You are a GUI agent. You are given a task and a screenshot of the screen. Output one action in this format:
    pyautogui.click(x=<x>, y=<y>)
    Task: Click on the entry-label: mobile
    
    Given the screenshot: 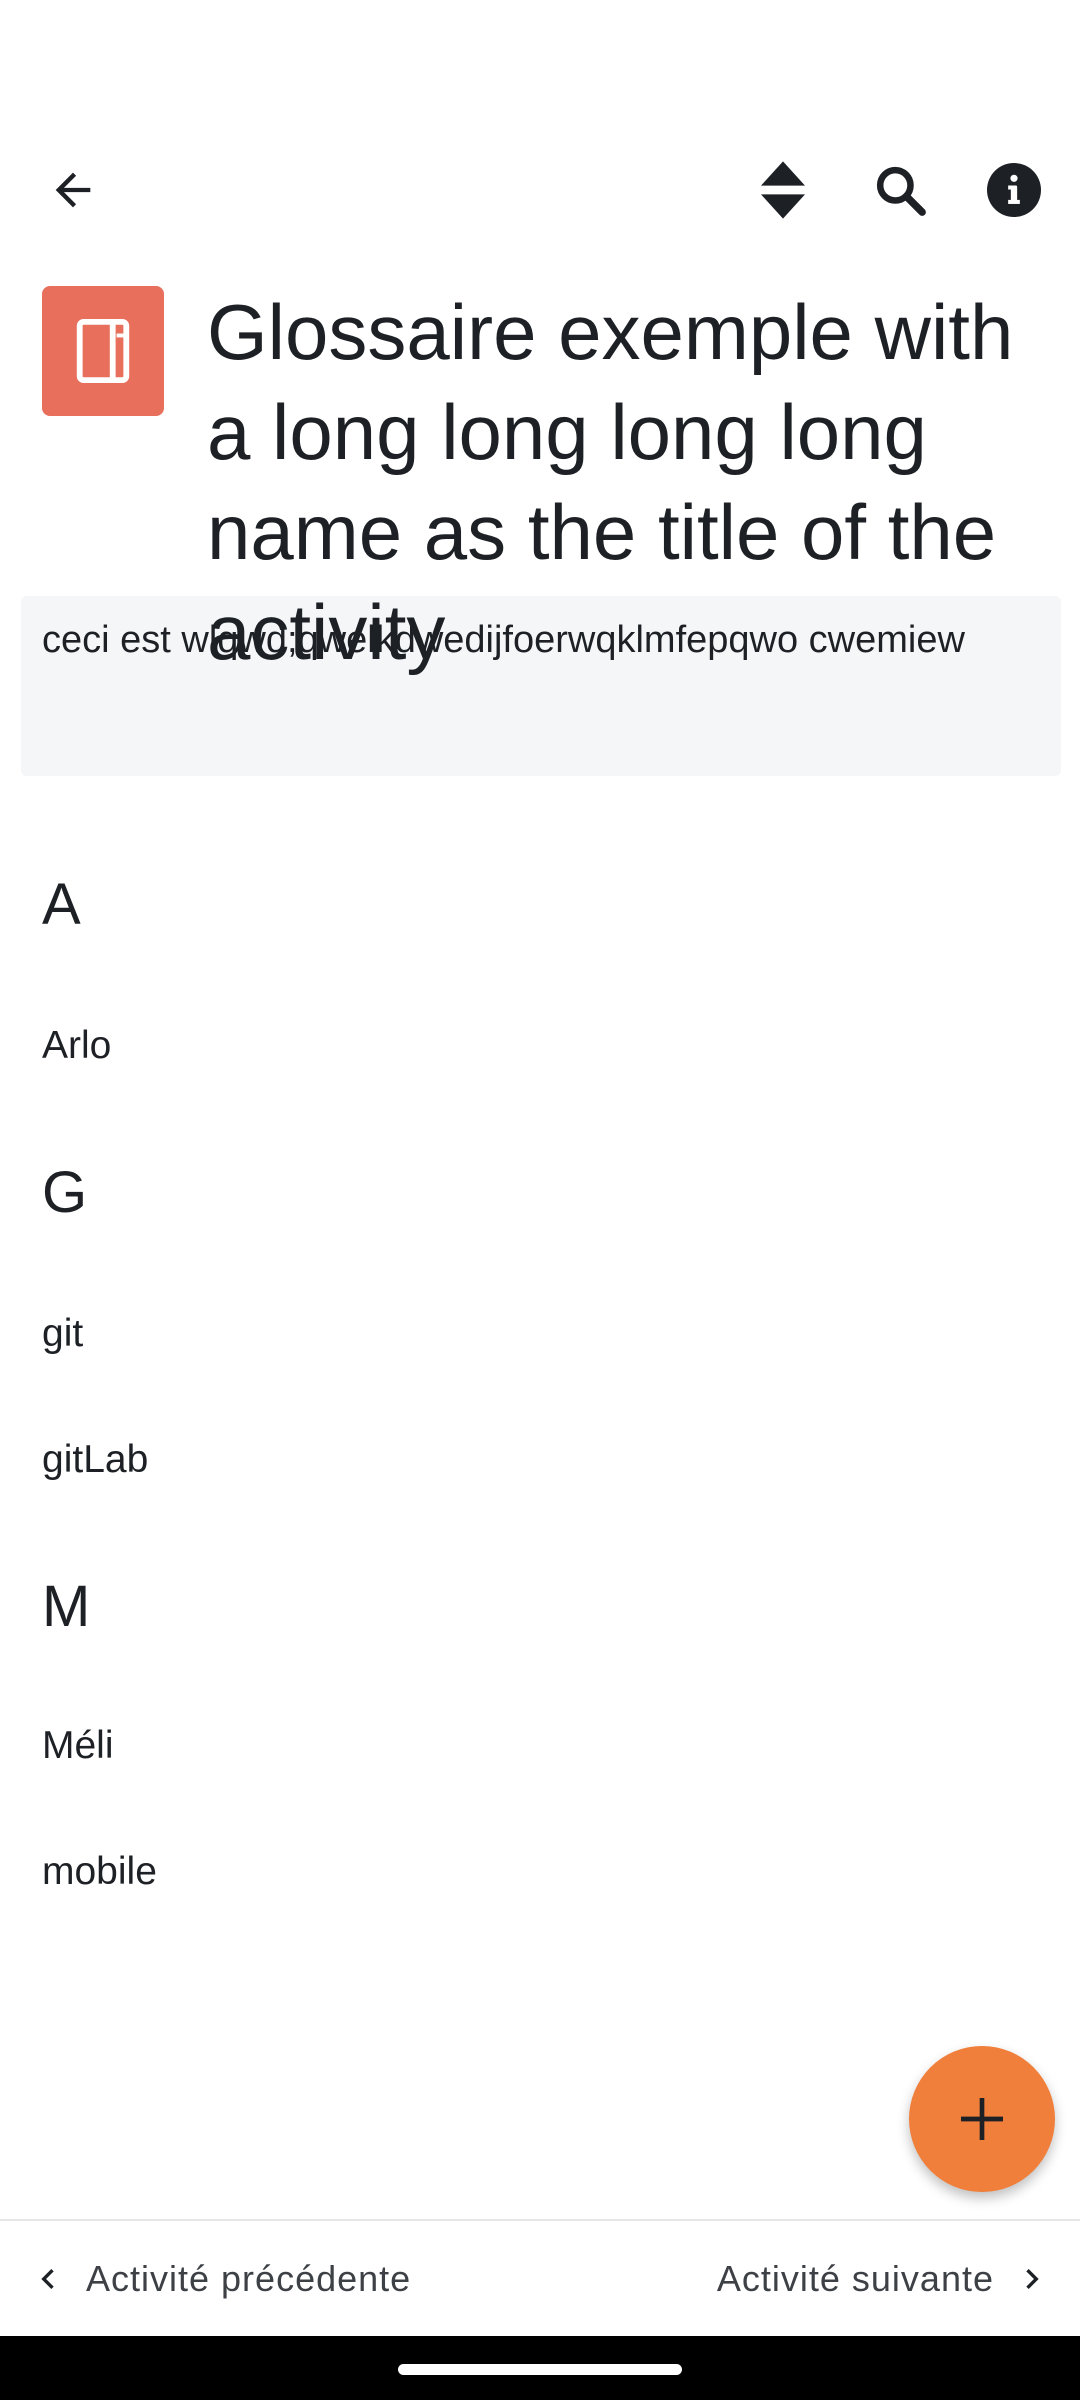 What is the action you would take?
    pyautogui.click(x=99, y=1871)
    